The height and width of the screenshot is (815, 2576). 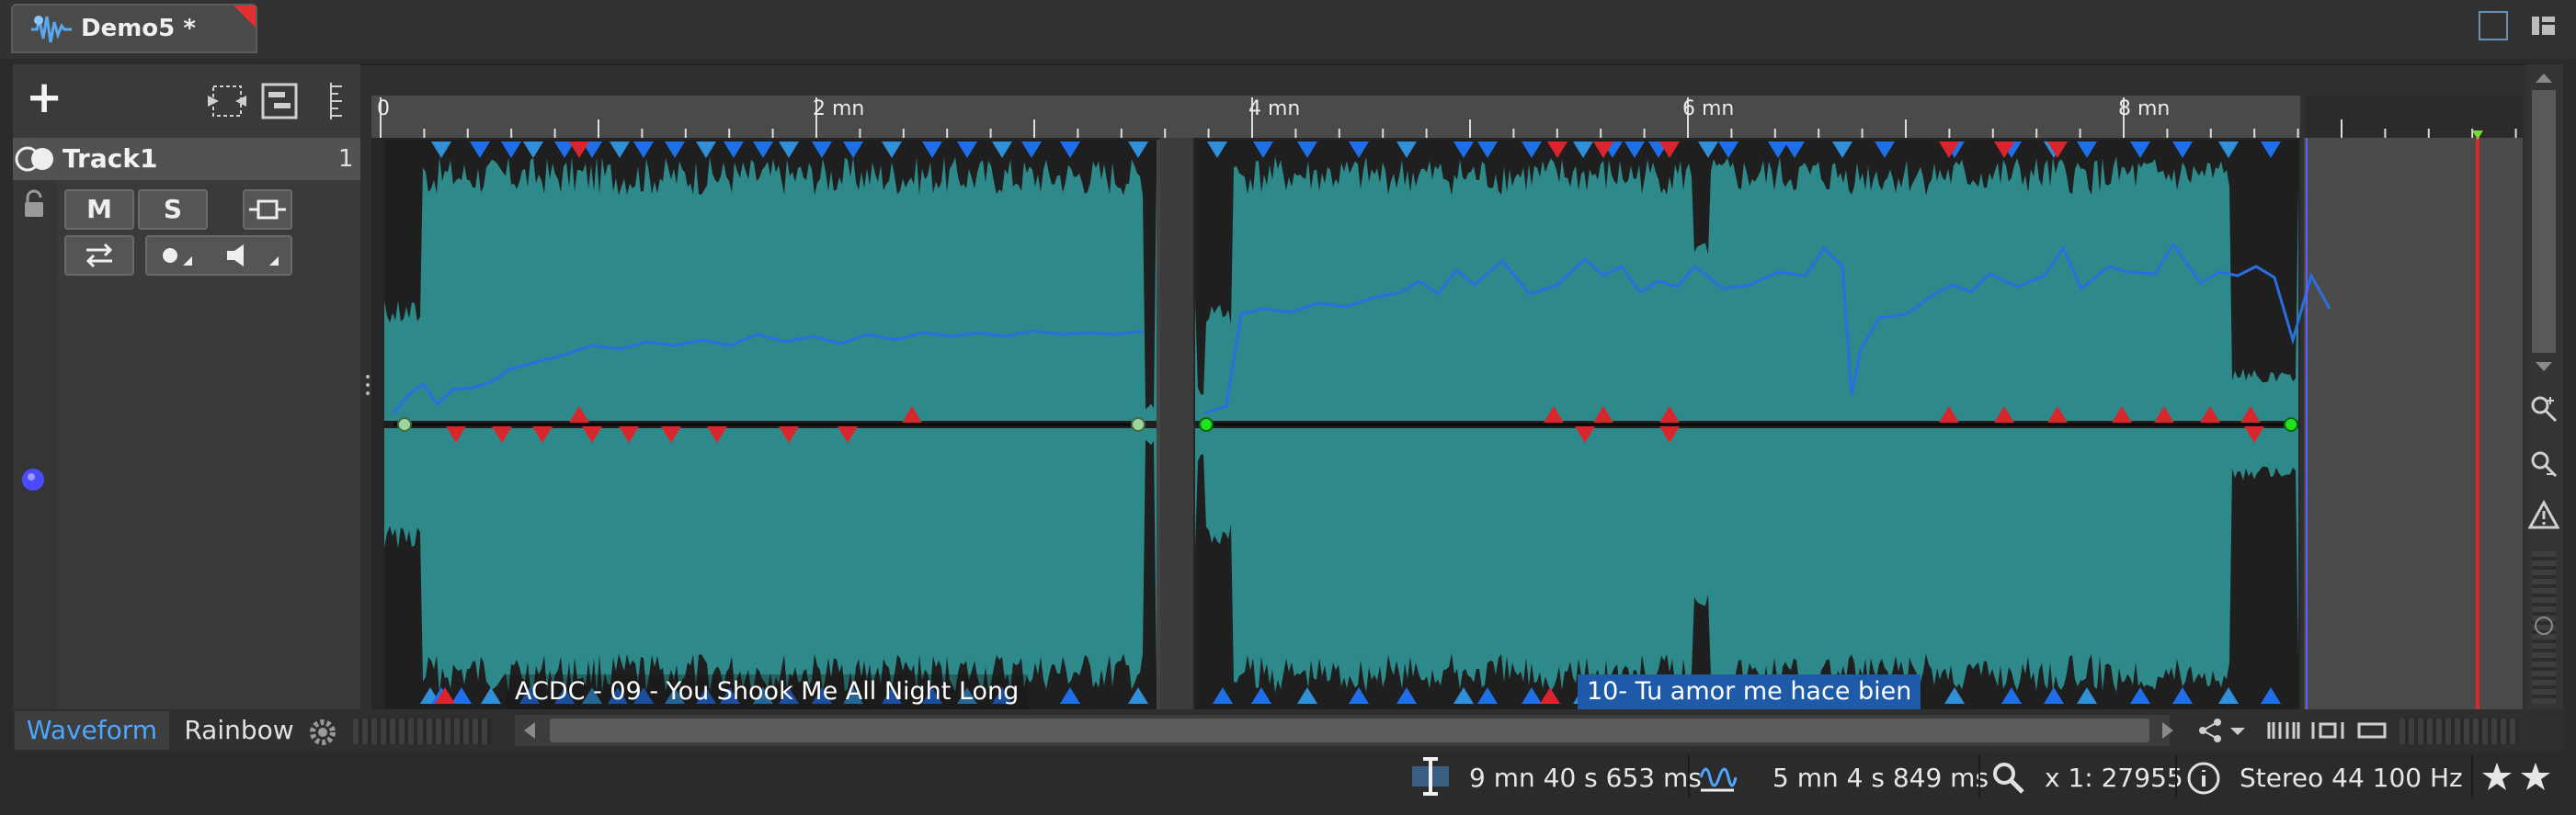 I want to click on track-fx-button, so click(x=267, y=209).